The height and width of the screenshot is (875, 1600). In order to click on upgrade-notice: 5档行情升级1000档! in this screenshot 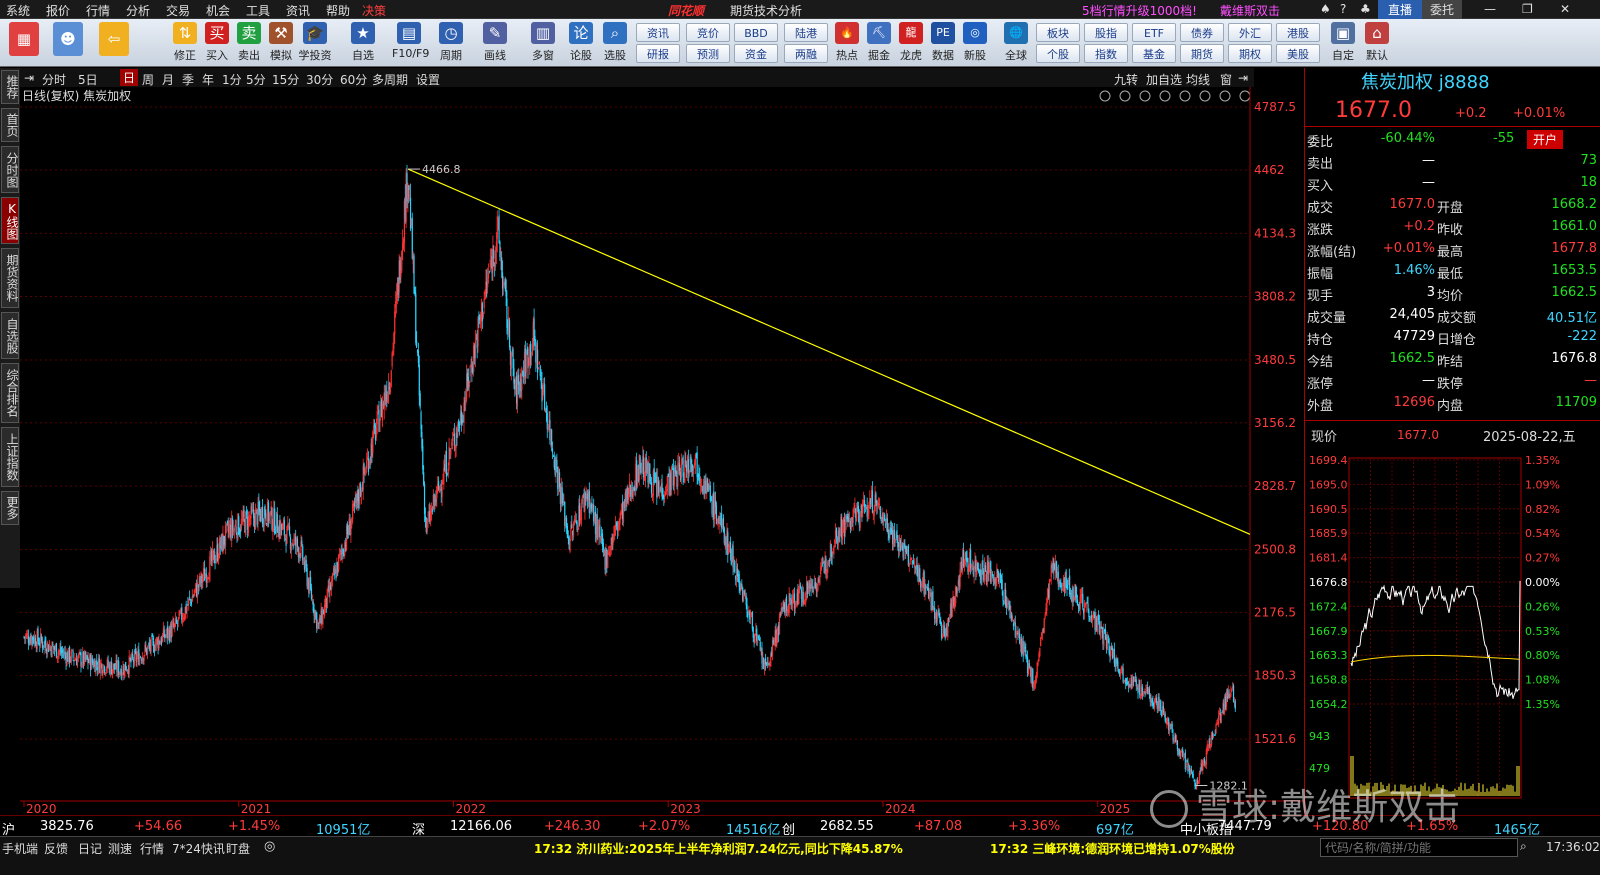, I will do `click(1139, 10)`.